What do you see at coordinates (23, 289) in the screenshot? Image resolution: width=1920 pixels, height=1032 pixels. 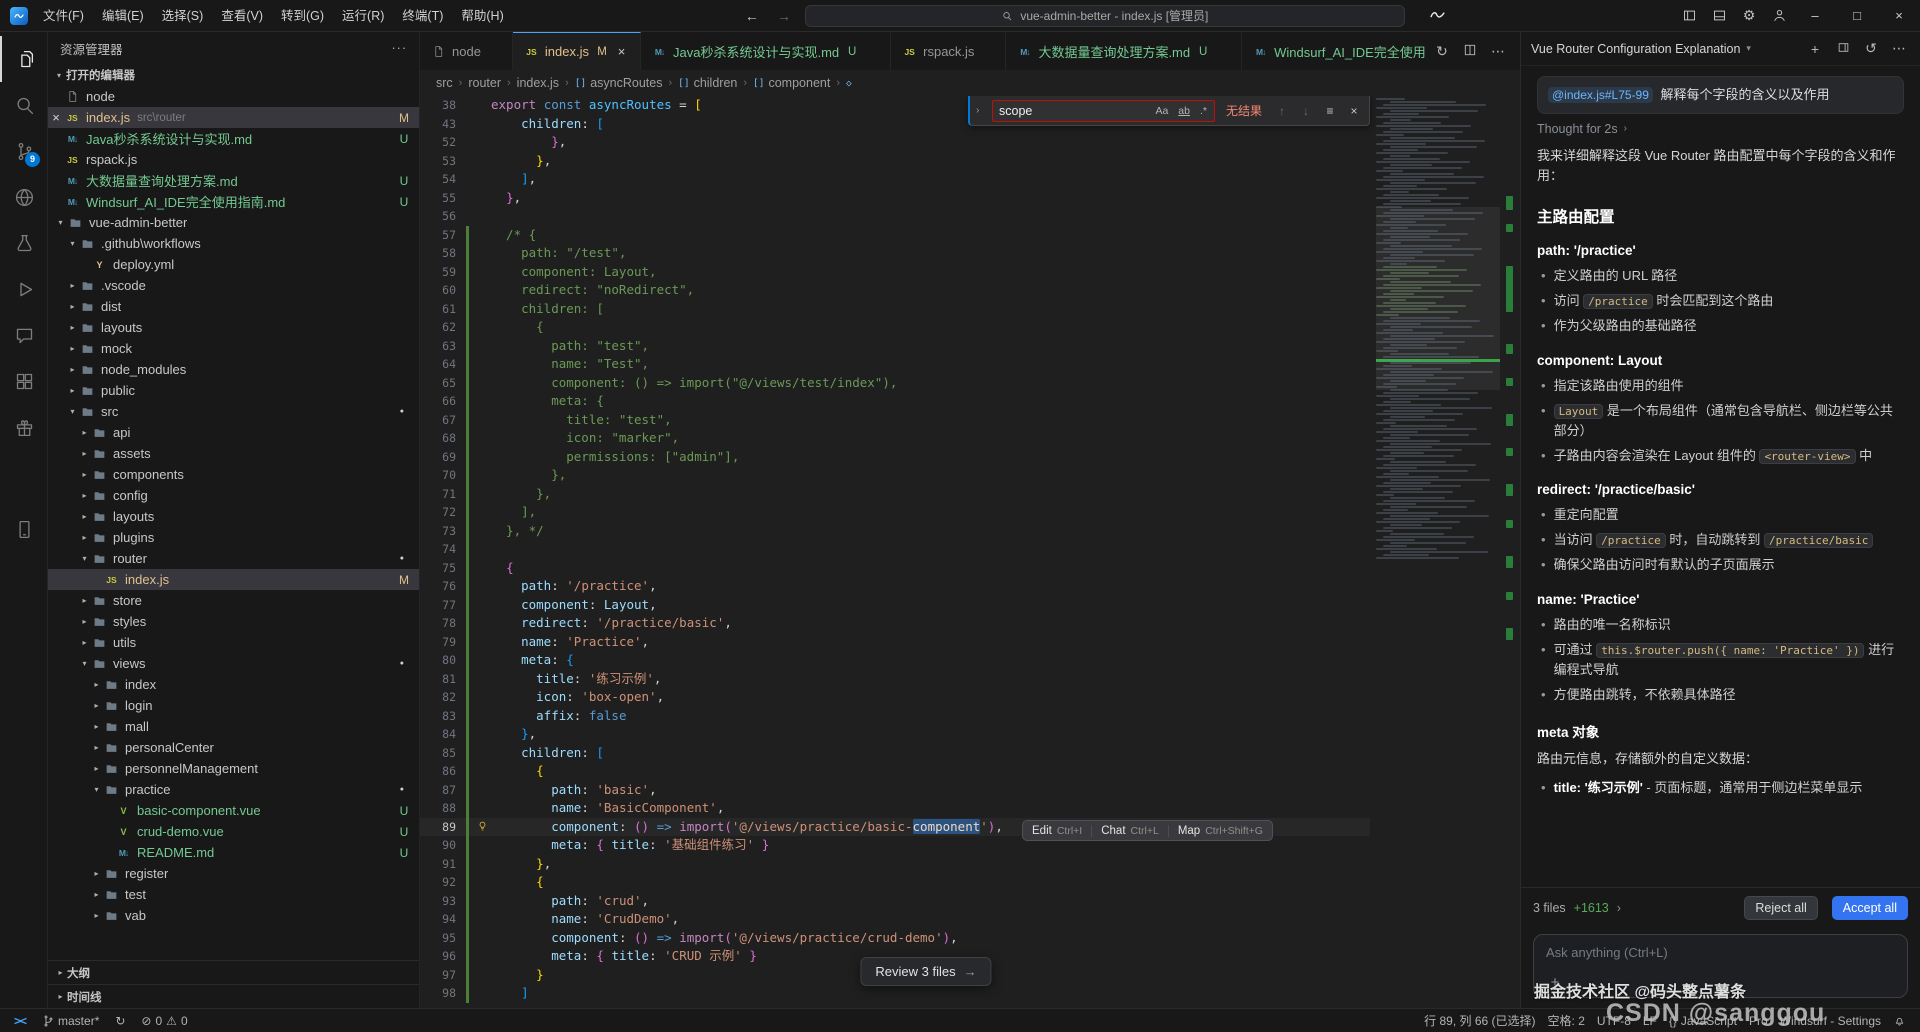 I see `run-debug-icon` at bounding box center [23, 289].